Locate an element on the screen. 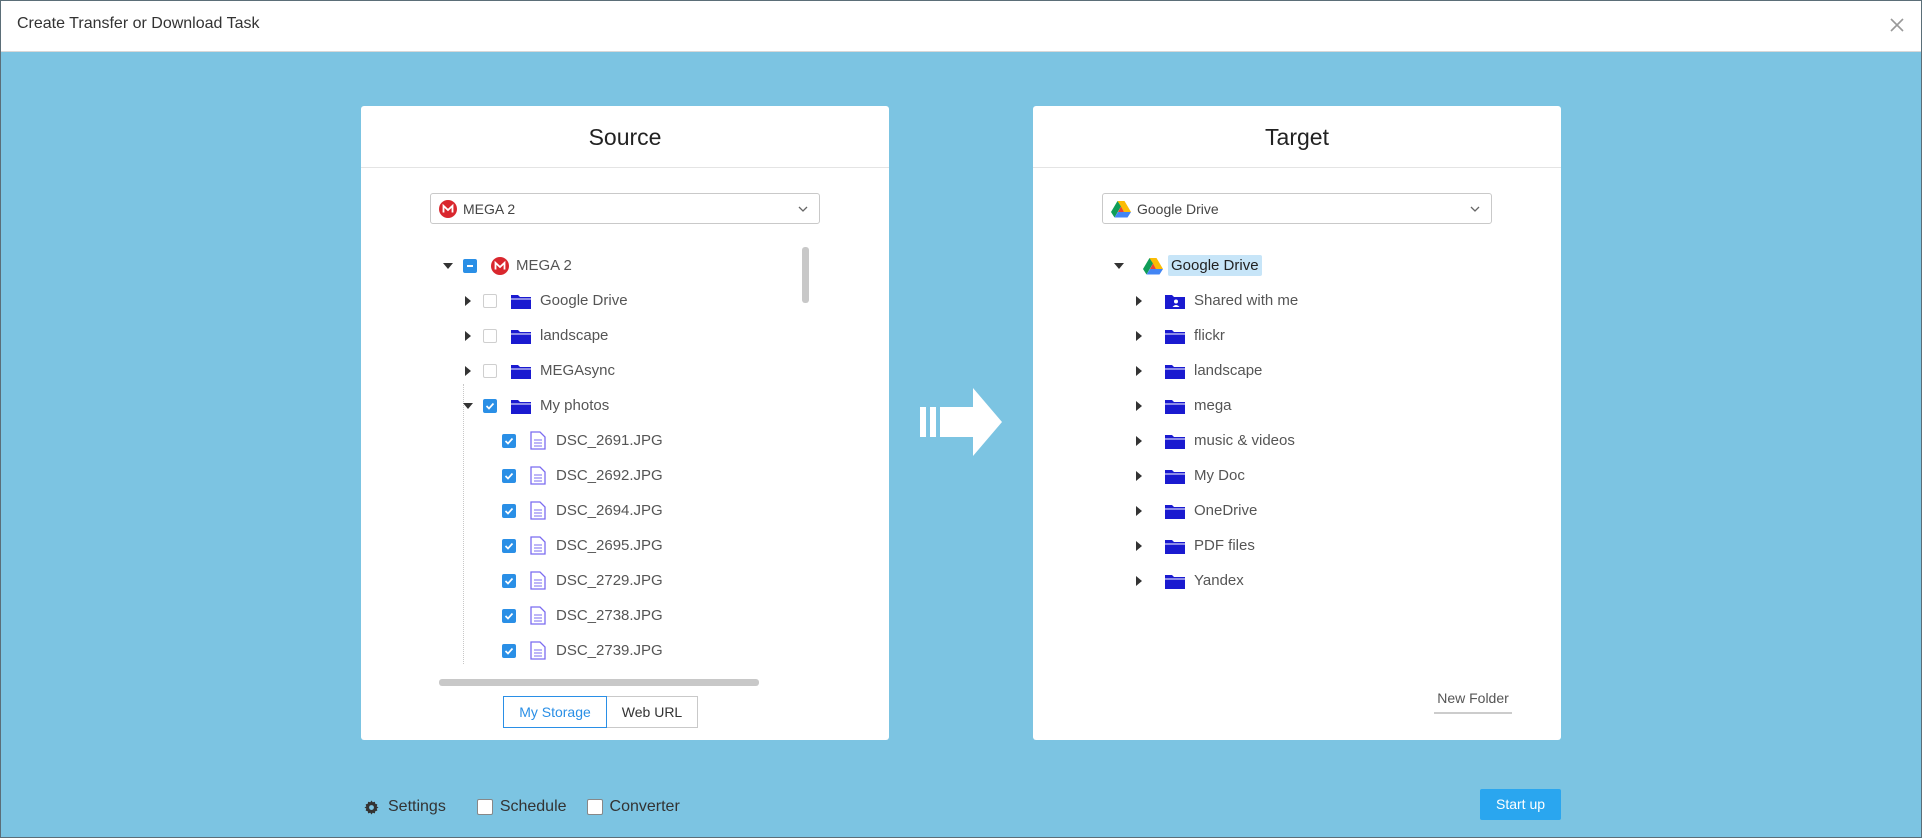 The height and width of the screenshot is (838, 1922). tree-label-folder: flickr is located at coordinates (1209, 335).